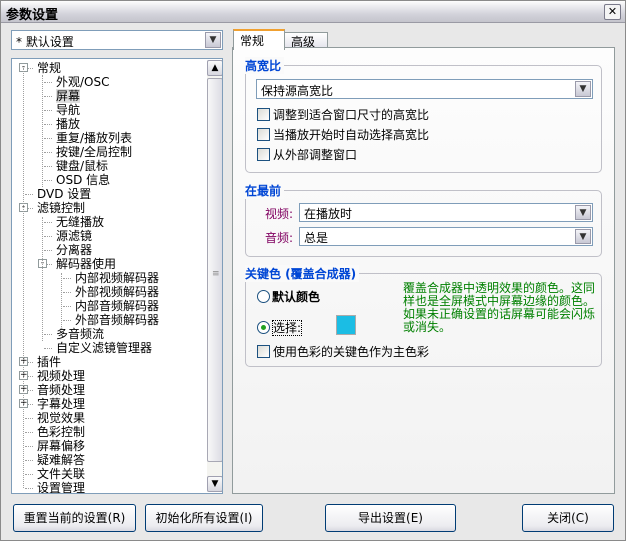 The image size is (626, 541). I want to click on video-on-top-value: 在播放时, so click(328, 214).